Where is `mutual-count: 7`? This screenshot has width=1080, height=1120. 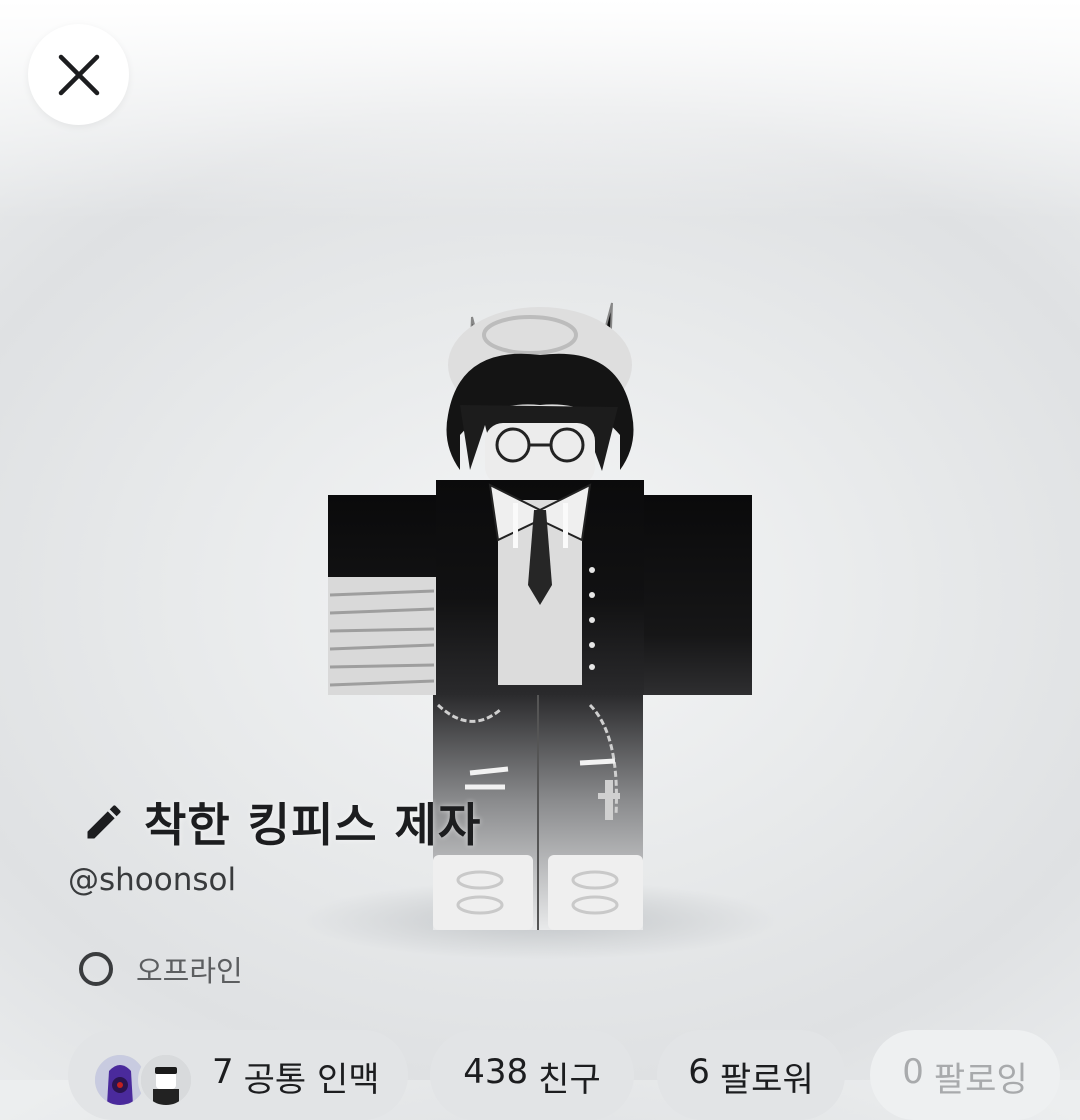 mutual-count: 7 is located at coordinates (223, 1072).